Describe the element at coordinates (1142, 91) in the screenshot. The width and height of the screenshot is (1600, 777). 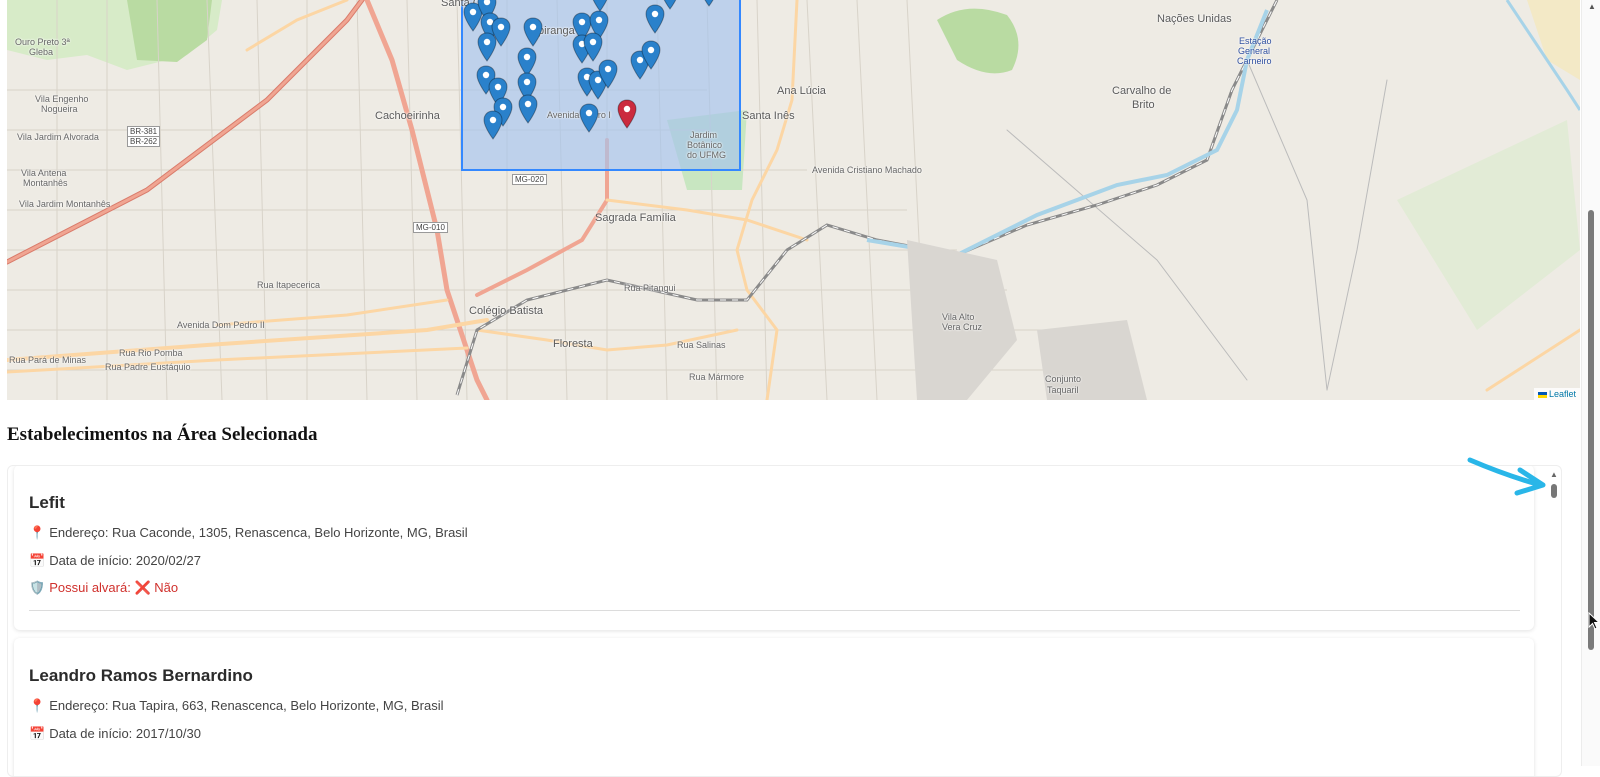
I see `place-label: Carvalho de` at that location.